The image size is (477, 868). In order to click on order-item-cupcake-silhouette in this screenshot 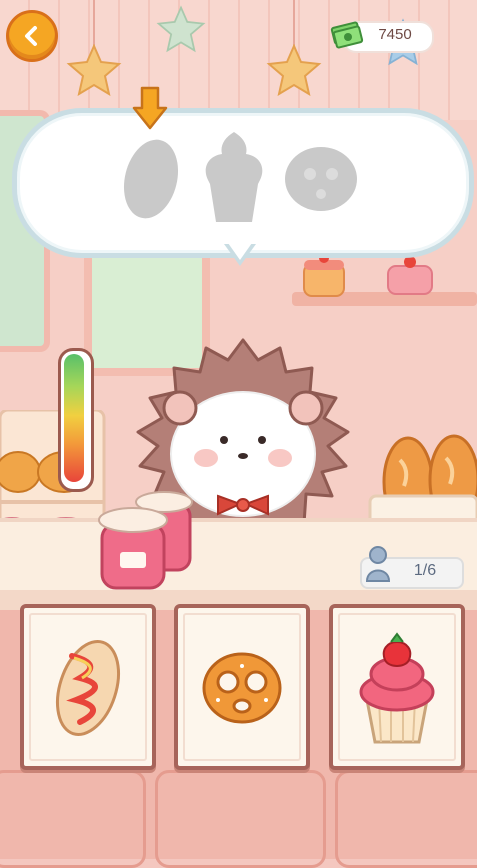, I will do `click(234, 177)`.